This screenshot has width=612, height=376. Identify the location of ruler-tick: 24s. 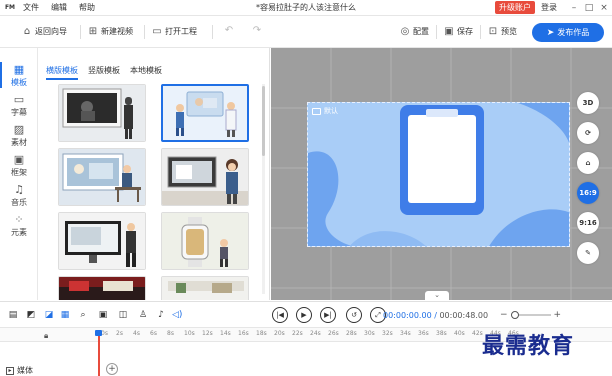
(315, 333).